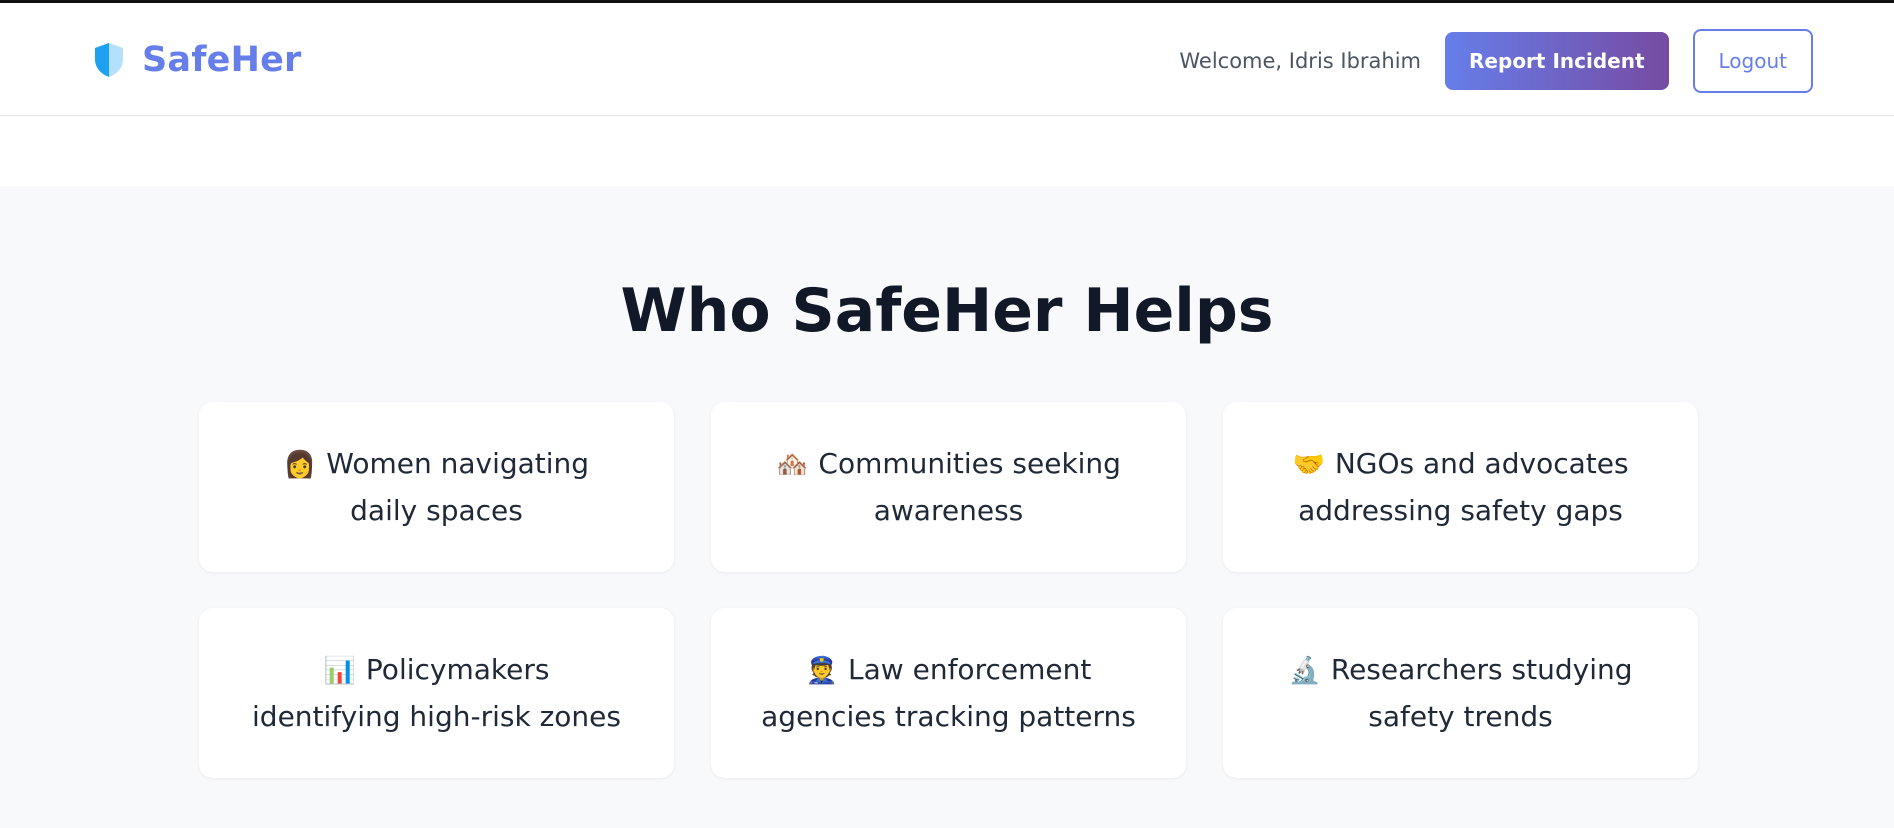 The height and width of the screenshot is (828, 1894). I want to click on audience-card-text: 🔬 Researchers studying safety trends, so click(1460, 693).